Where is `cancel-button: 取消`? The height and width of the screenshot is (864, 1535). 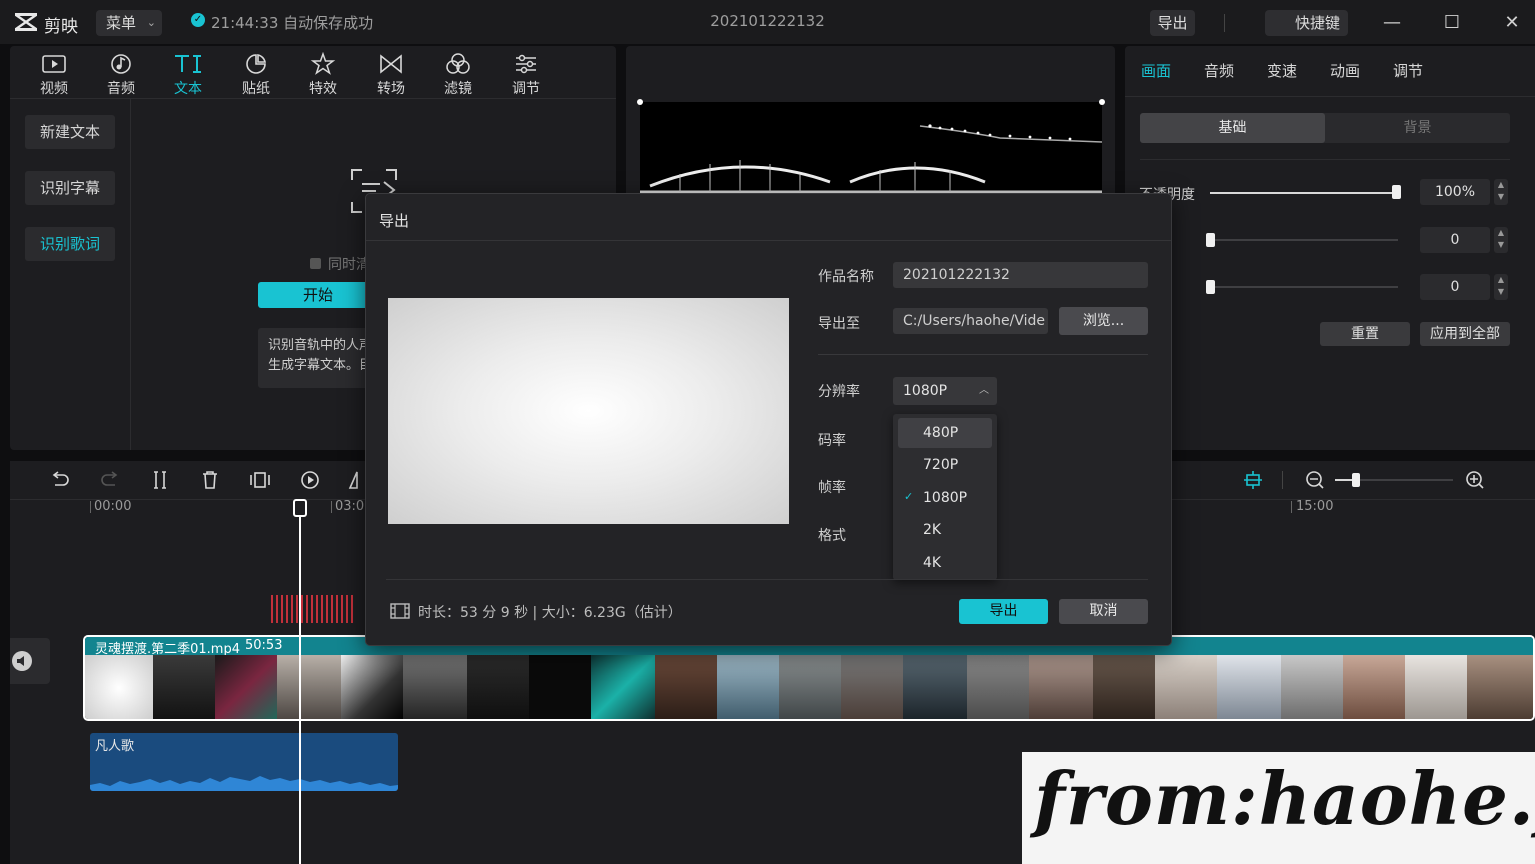 cancel-button: 取消 is located at coordinates (1103, 611).